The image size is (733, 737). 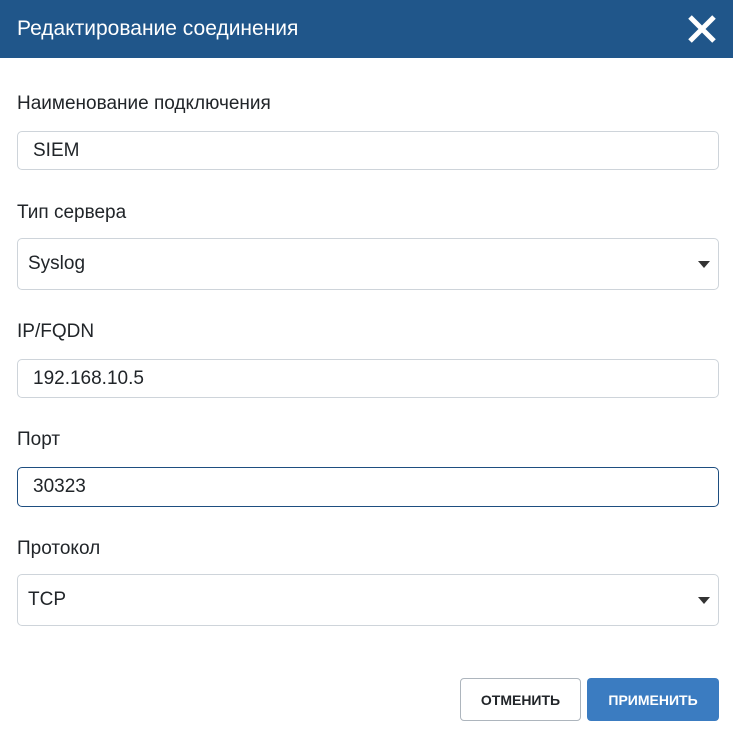 What do you see at coordinates (59, 548) in the screenshot?
I see `protocol-label: Протокол` at bounding box center [59, 548].